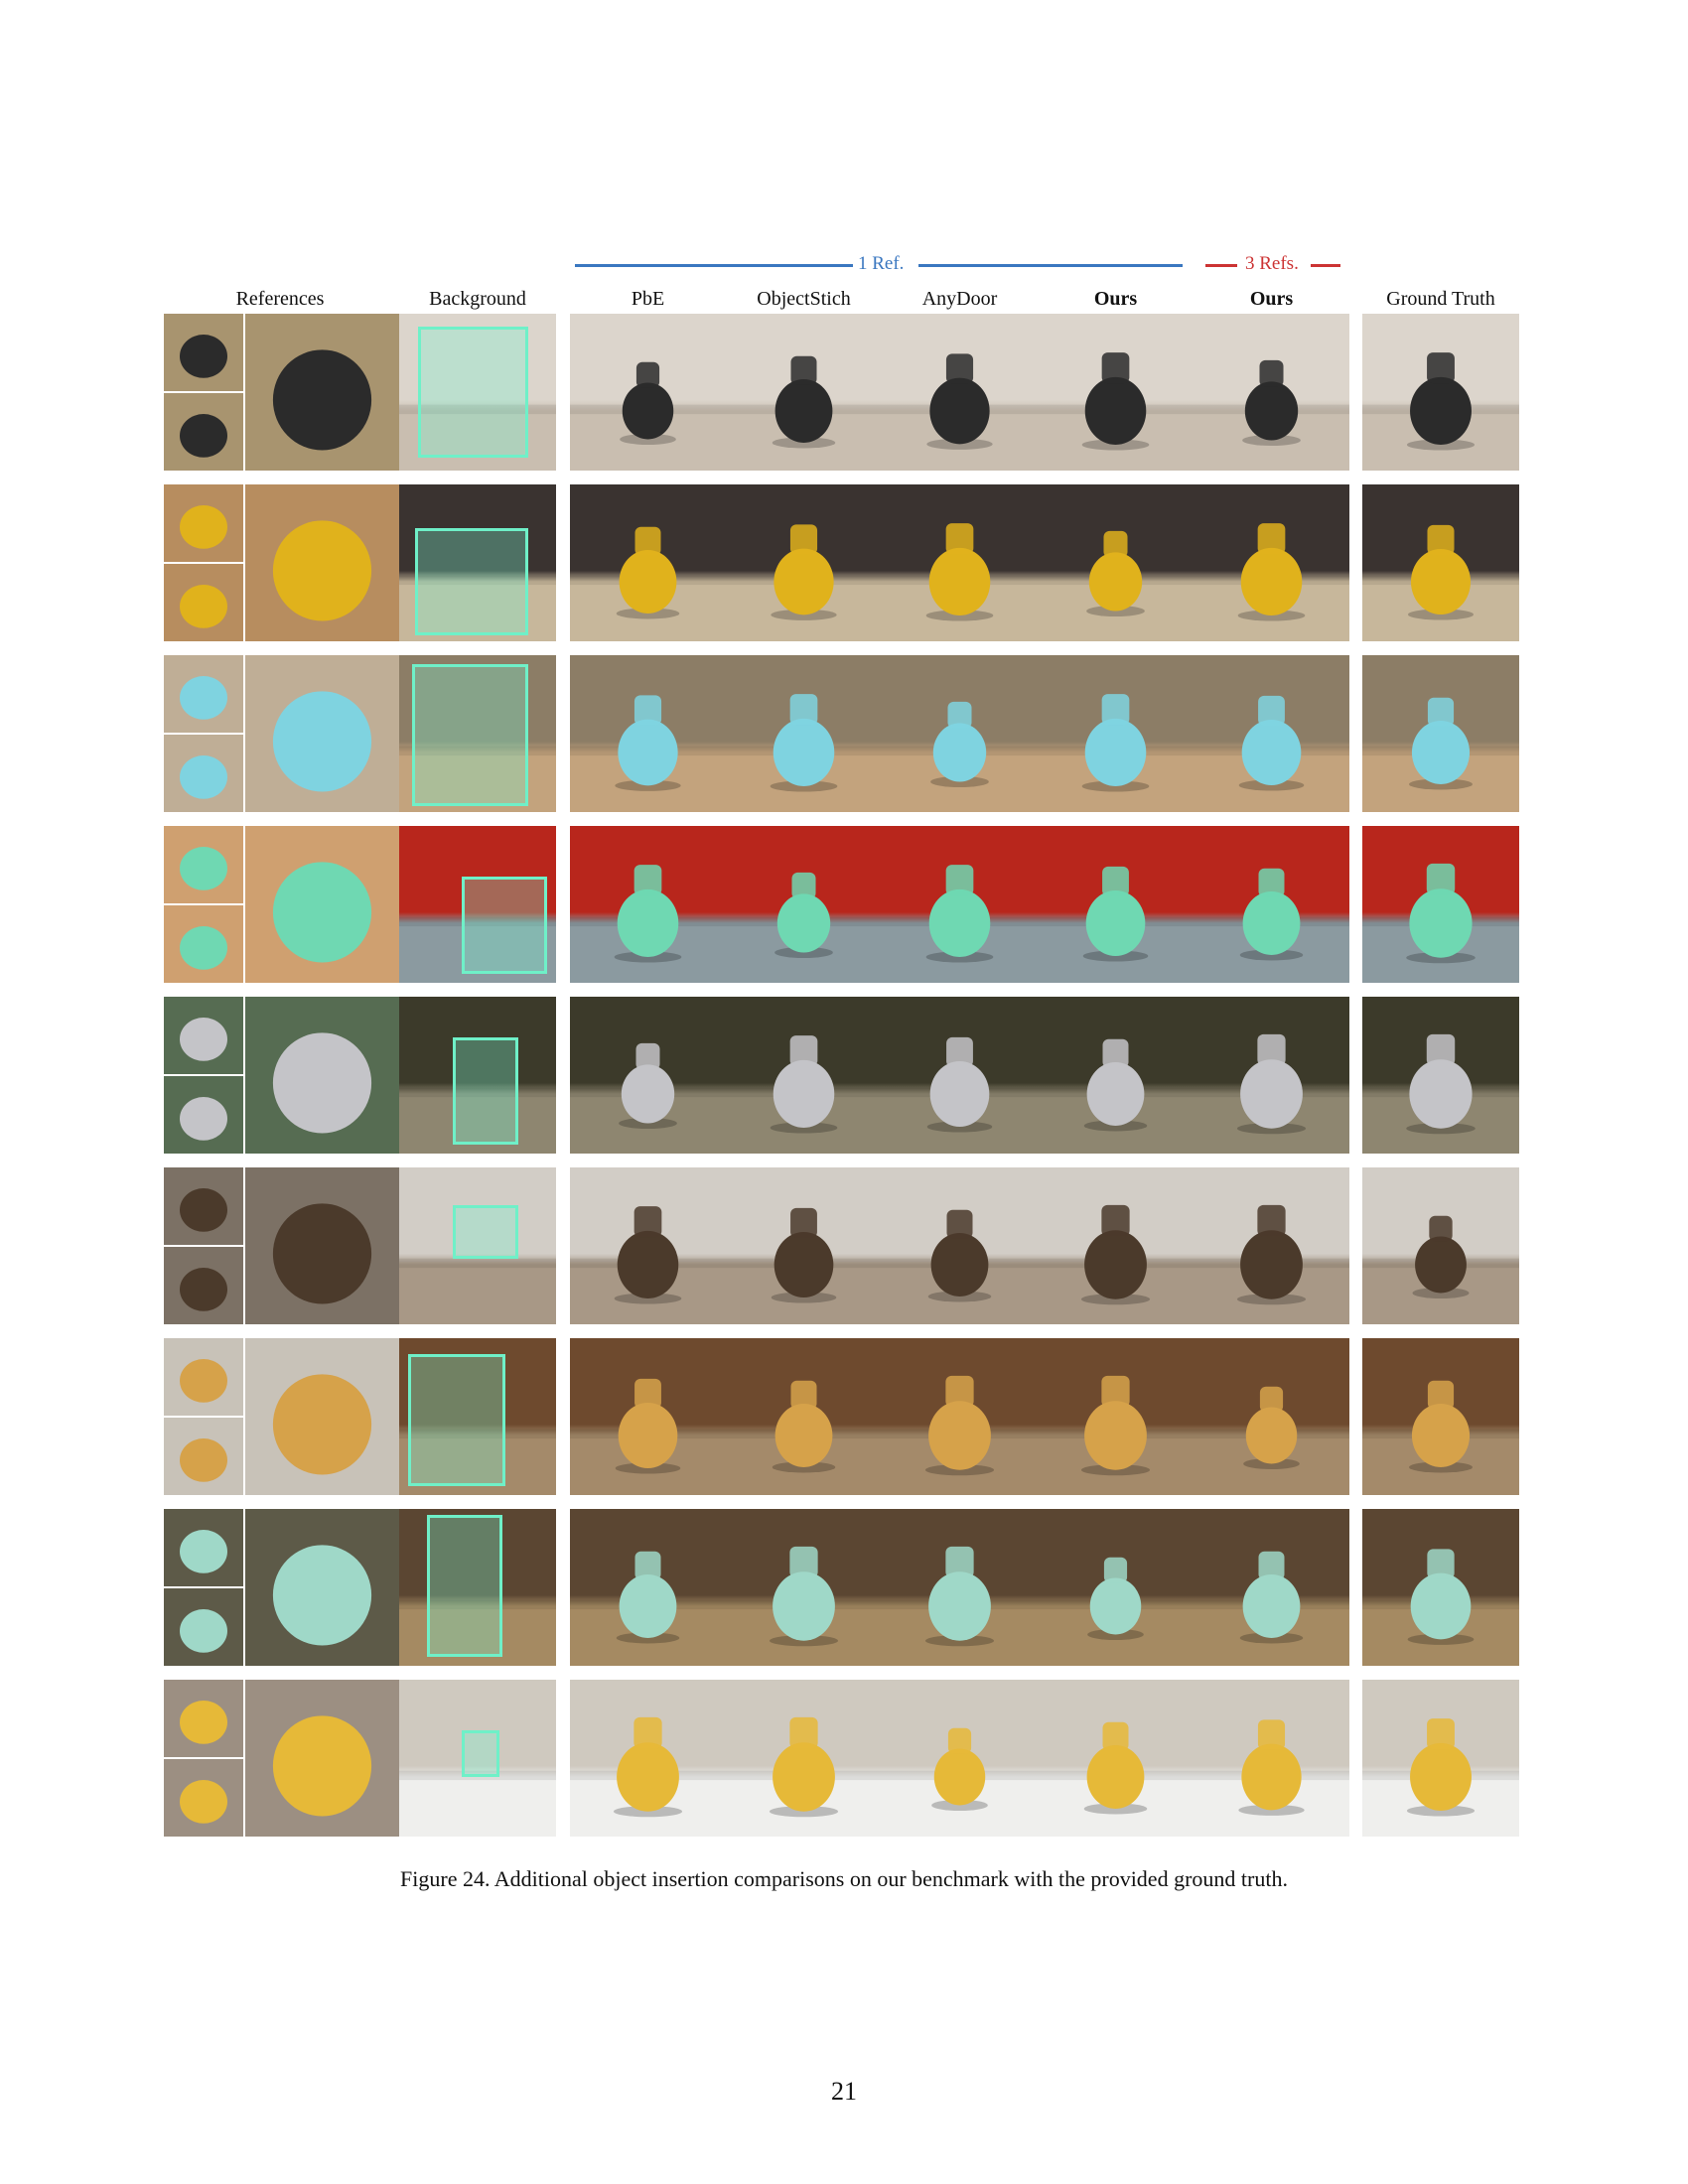 The height and width of the screenshot is (2184, 1688). Describe the element at coordinates (1325, 265) in the screenshot. I see `three-refs-line-right` at that location.